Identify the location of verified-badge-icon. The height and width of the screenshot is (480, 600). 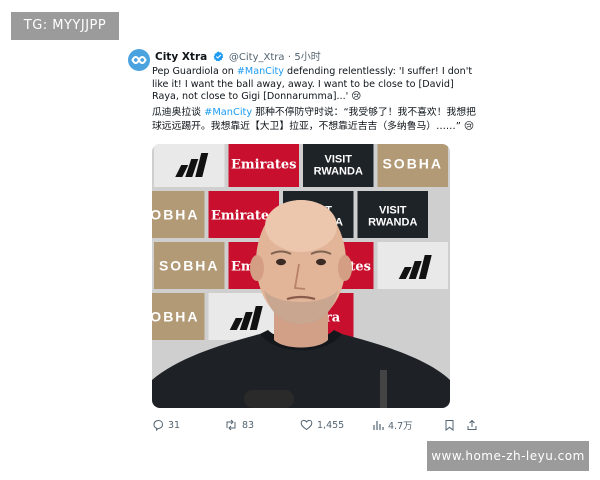
(218, 58).